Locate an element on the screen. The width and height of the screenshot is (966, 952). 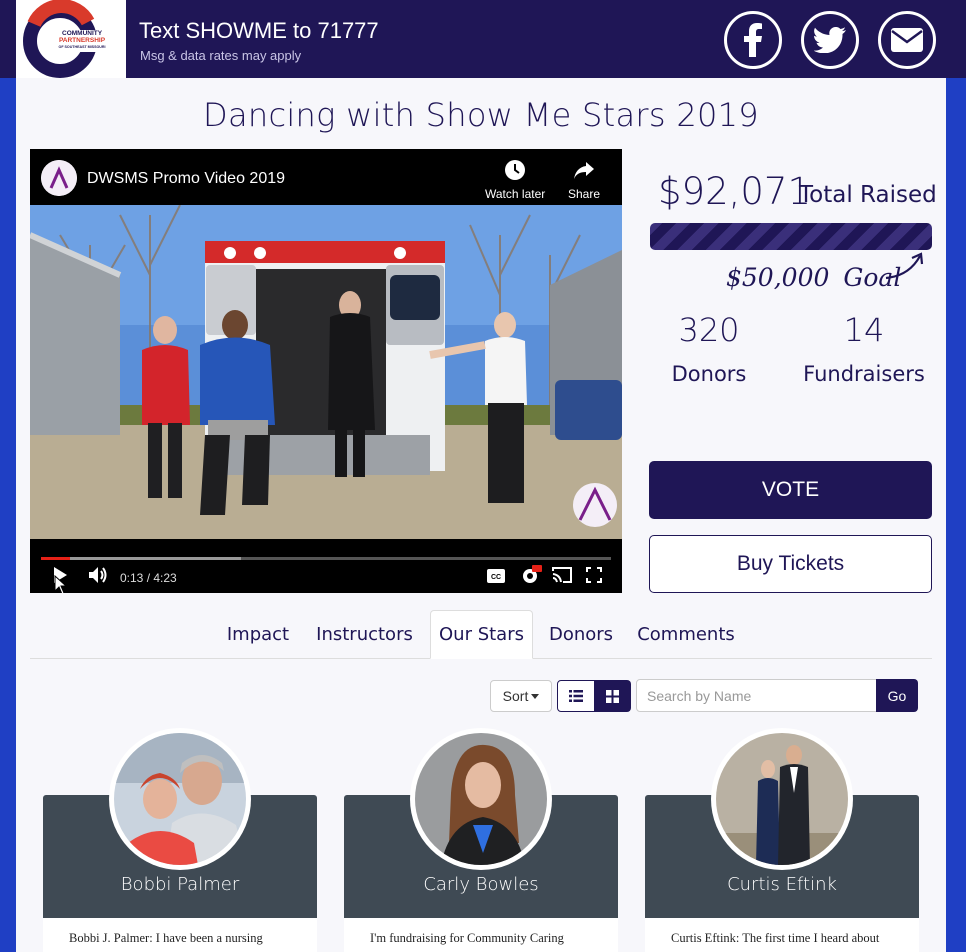
vote-button: VOTE is located at coordinates (790, 490).